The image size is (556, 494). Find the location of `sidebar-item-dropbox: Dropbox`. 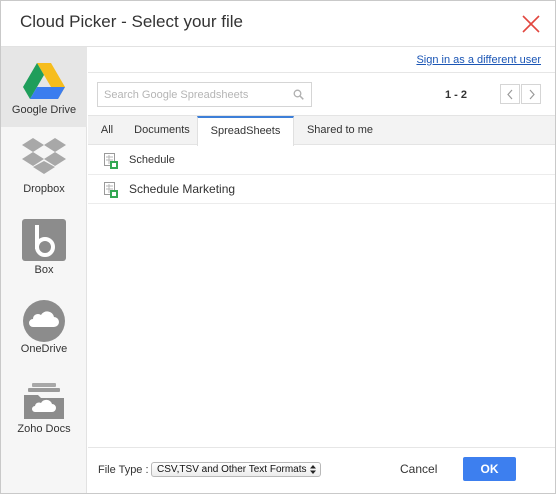

sidebar-item-dropbox: Dropbox is located at coordinates (44, 168).